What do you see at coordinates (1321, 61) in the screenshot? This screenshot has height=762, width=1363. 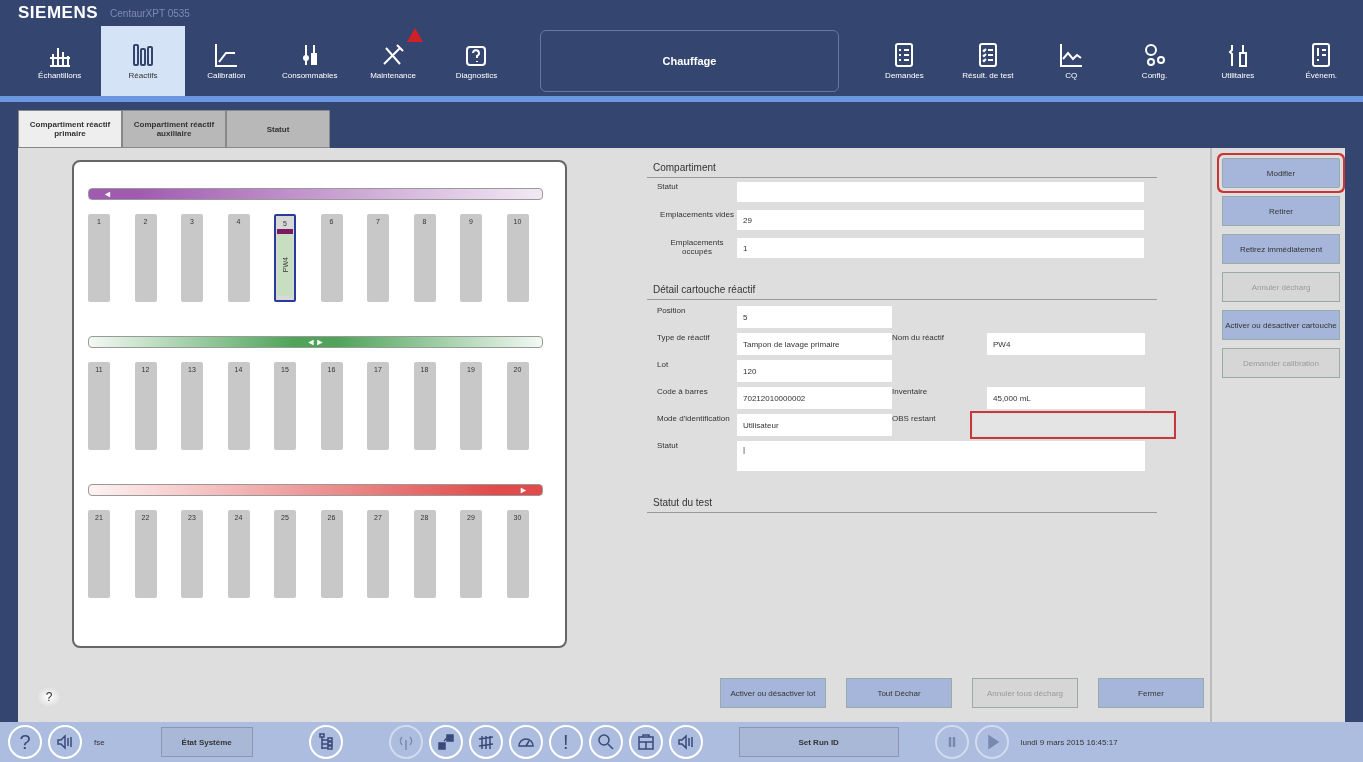 I see `nav-tab: Événem.` at bounding box center [1321, 61].